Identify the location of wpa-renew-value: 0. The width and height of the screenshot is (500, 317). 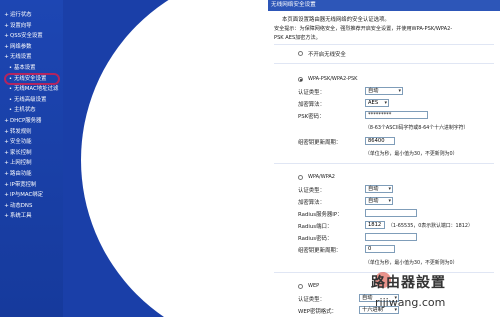
(370, 249).